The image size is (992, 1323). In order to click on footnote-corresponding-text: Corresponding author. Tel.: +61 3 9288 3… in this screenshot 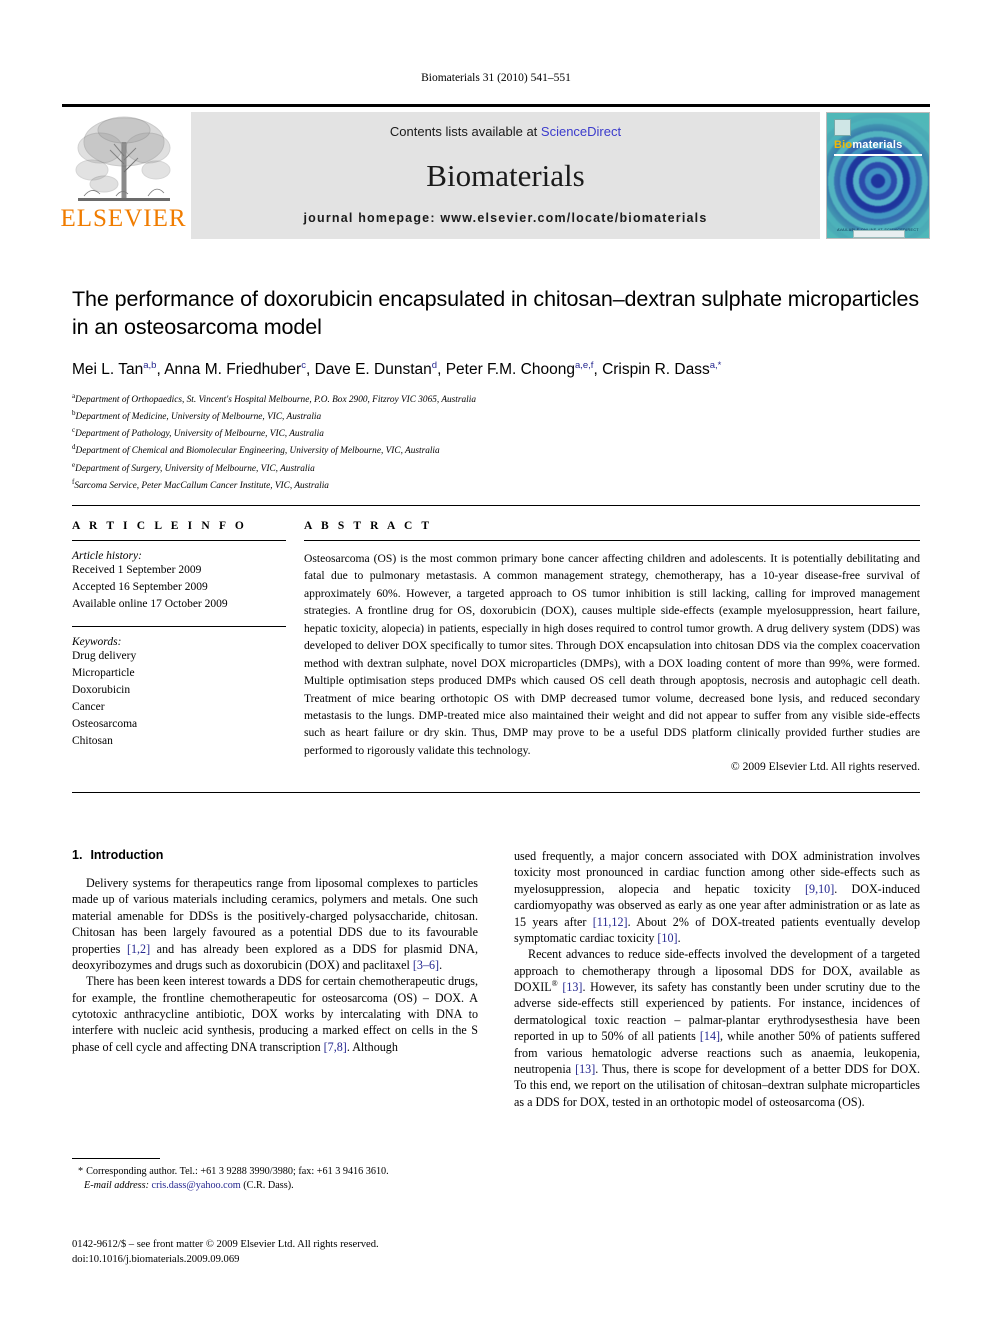, I will do `click(237, 1171)`.